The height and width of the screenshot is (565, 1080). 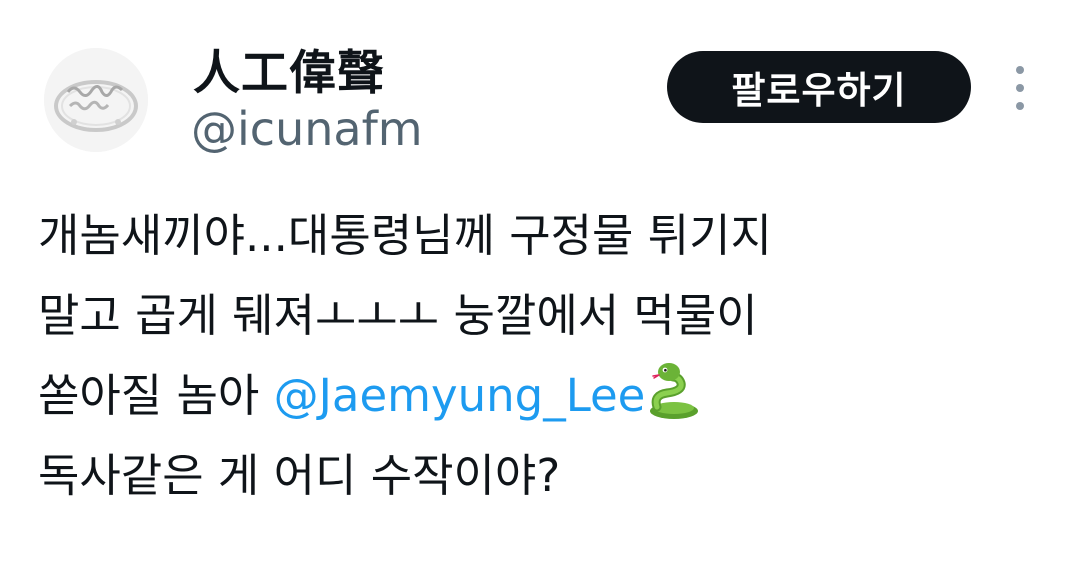 I want to click on tweet-line: 말고 곱게 뒈져ㅗㅗㅗ 눙깔에서 먹물이, so click(x=398, y=315).